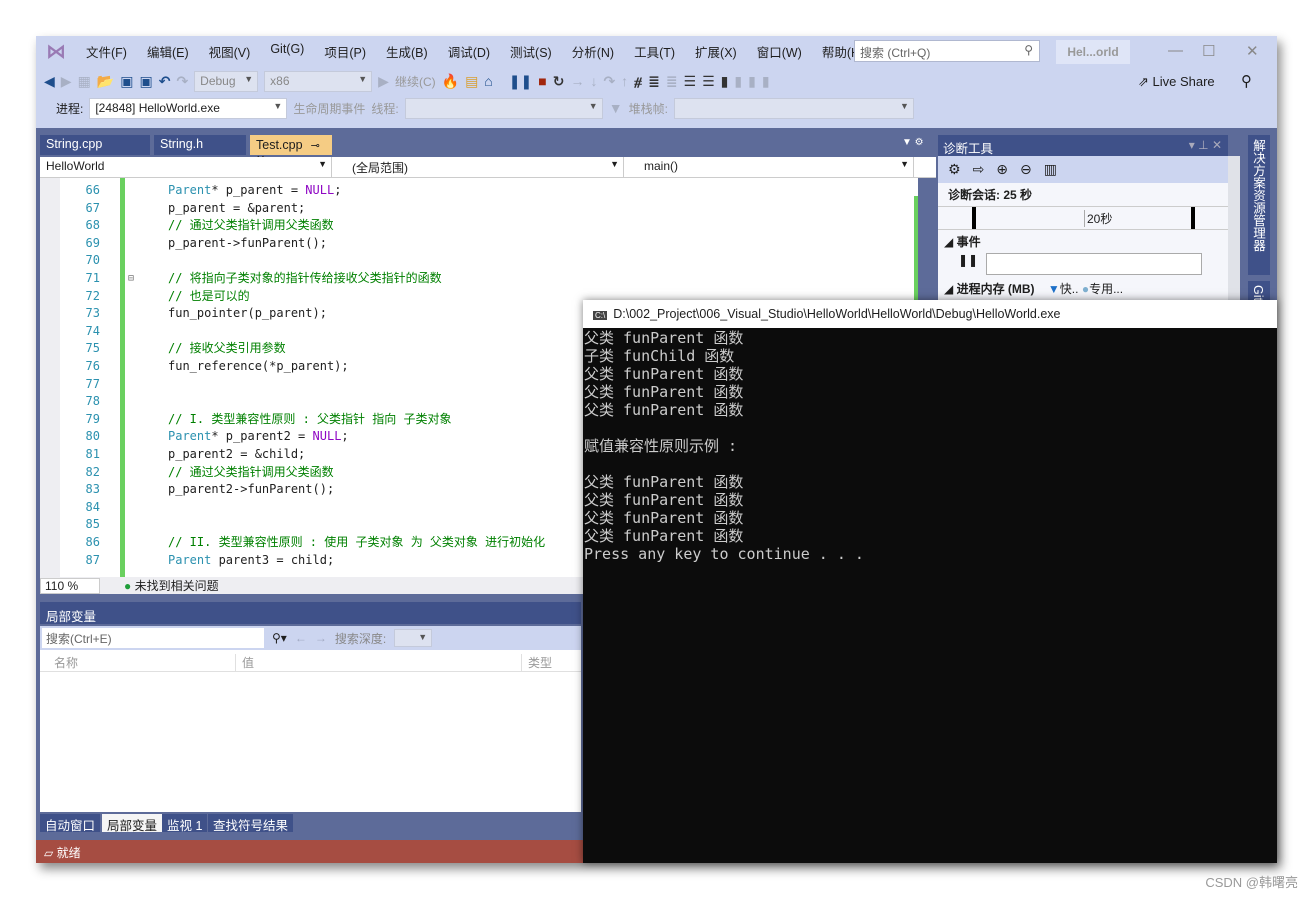 The height and width of the screenshot is (899, 1312). What do you see at coordinates (661, 166) in the screenshot?
I see `member-value: main()` at bounding box center [661, 166].